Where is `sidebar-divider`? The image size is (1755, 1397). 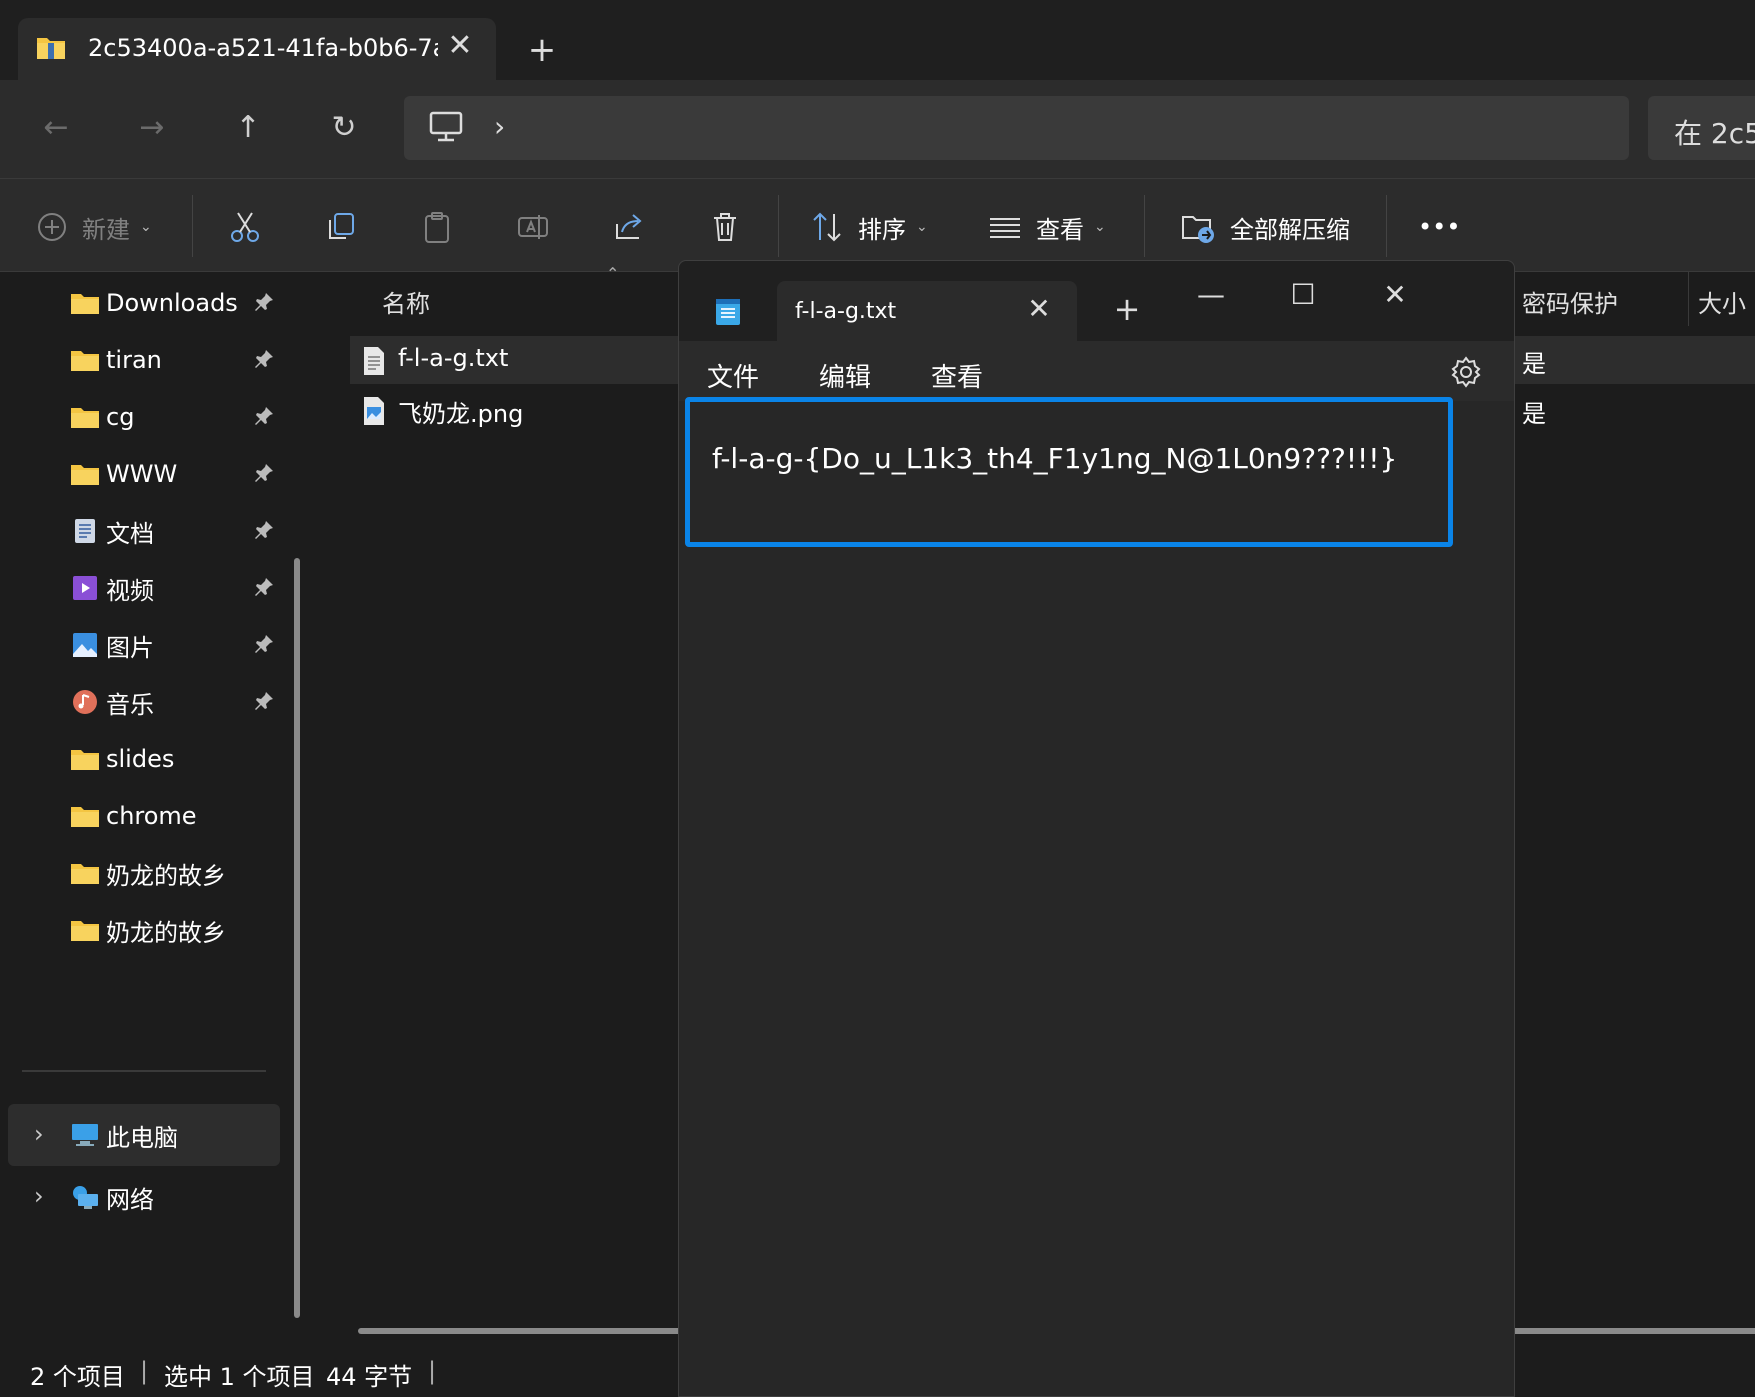
sidebar-divider is located at coordinates (144, 1071).